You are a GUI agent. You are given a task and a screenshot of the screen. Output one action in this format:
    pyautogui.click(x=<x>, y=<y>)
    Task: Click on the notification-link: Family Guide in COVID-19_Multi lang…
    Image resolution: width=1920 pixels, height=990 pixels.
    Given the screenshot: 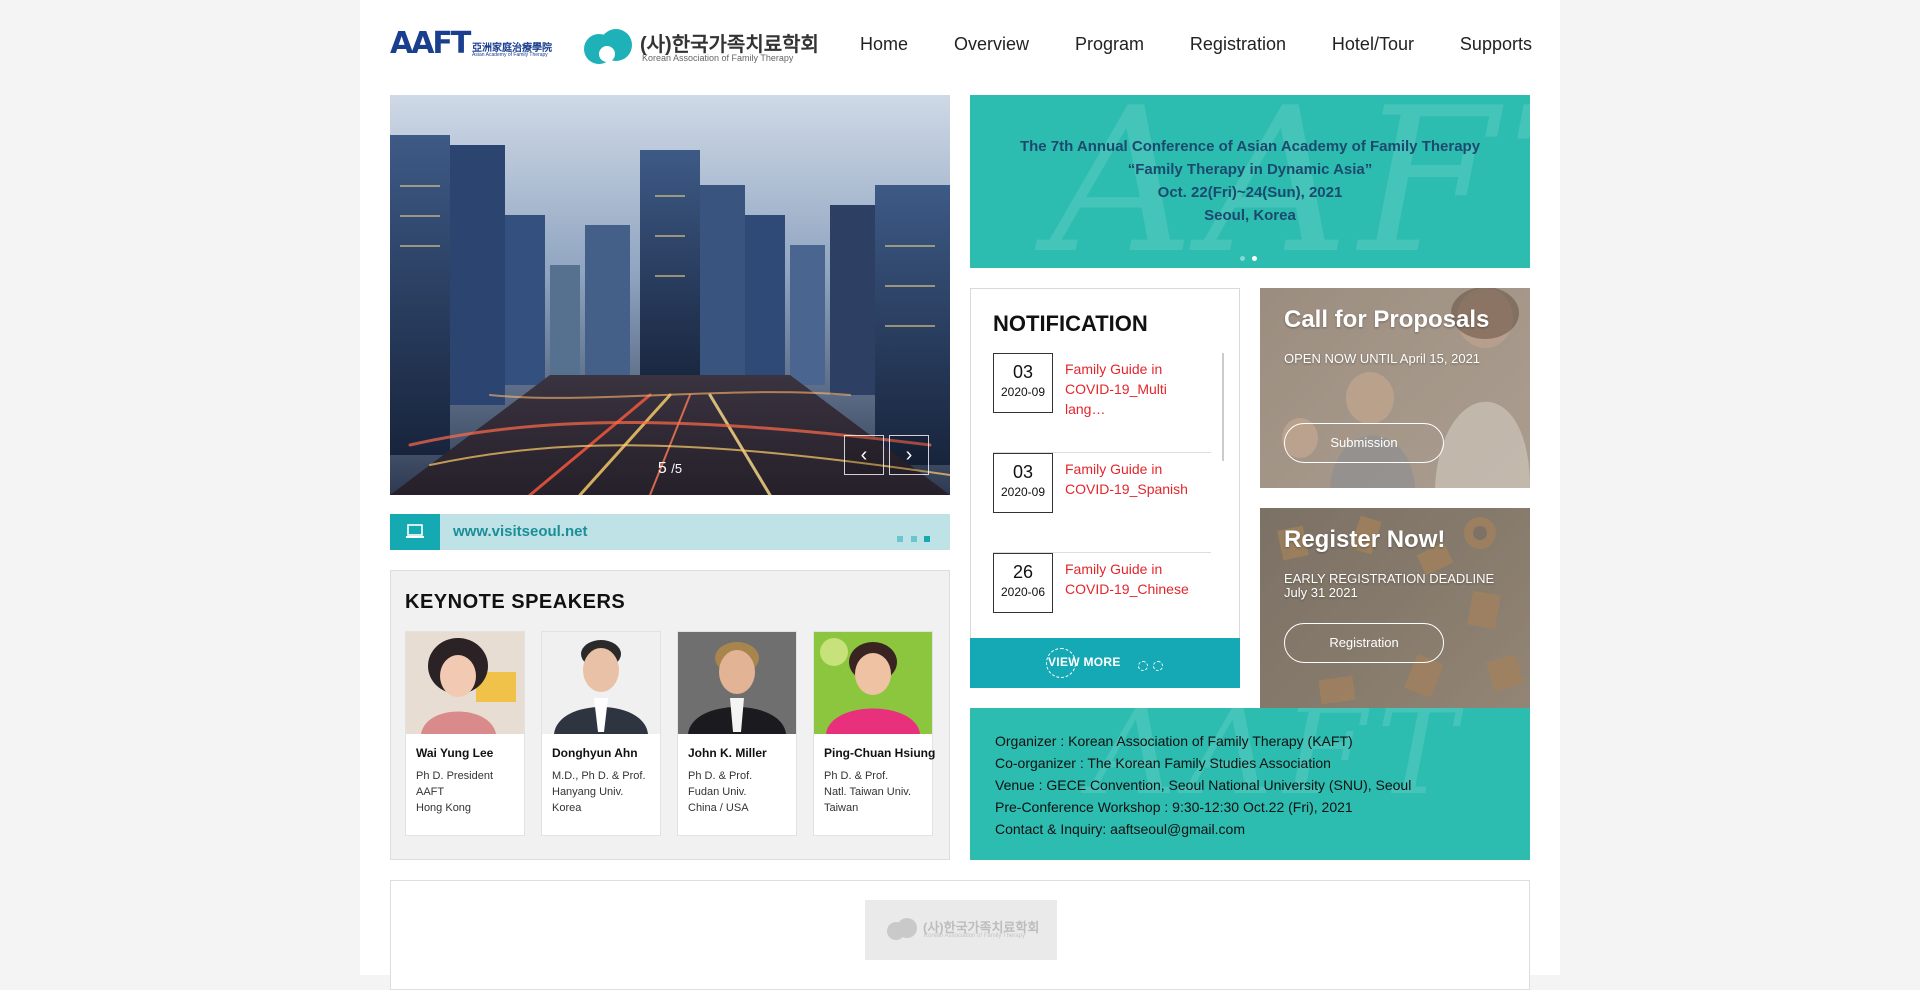 What is the action you would take?
    pyautogui.click(x=1135, y=389)
    